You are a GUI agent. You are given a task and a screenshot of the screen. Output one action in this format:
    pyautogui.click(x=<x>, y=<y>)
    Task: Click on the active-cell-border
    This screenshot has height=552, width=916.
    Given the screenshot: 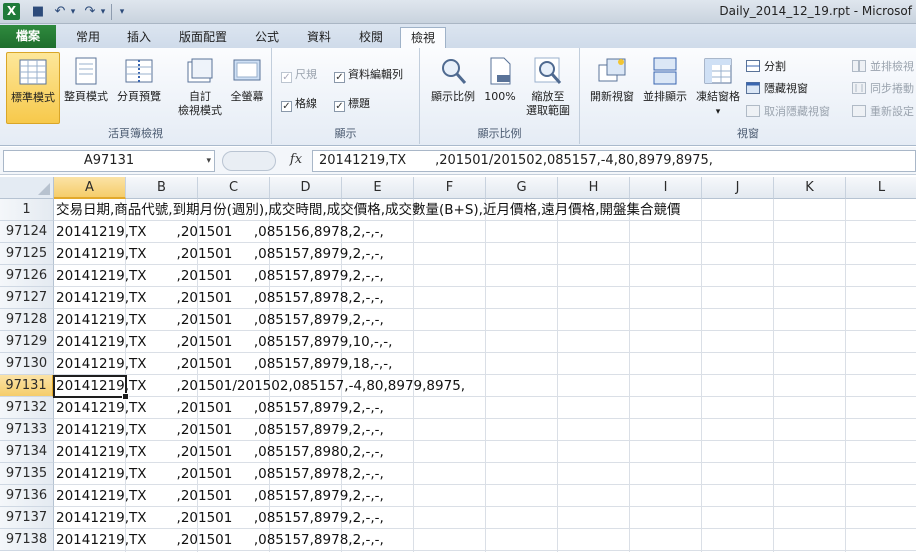 What is the action you would take?
    pyautogui.click(x=91, y=387)
    